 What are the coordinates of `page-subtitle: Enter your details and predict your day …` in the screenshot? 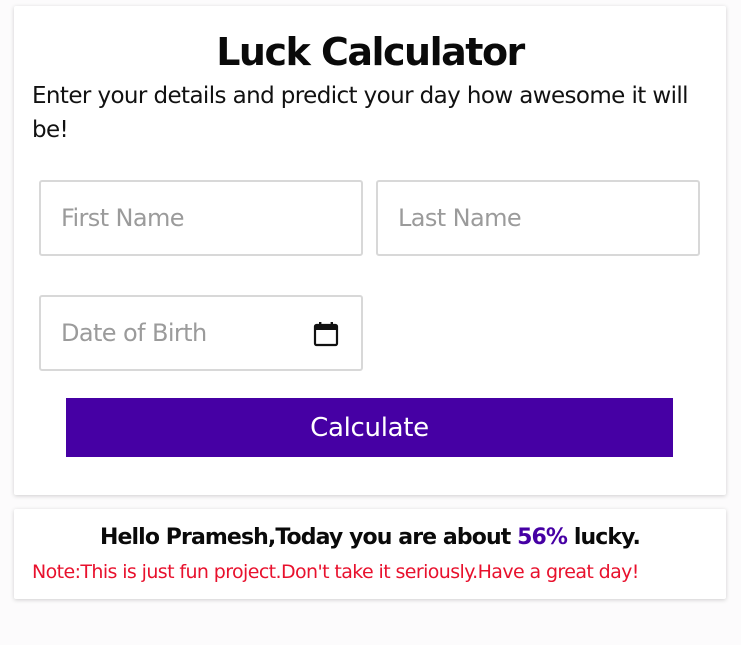 It's located at (360, 113).